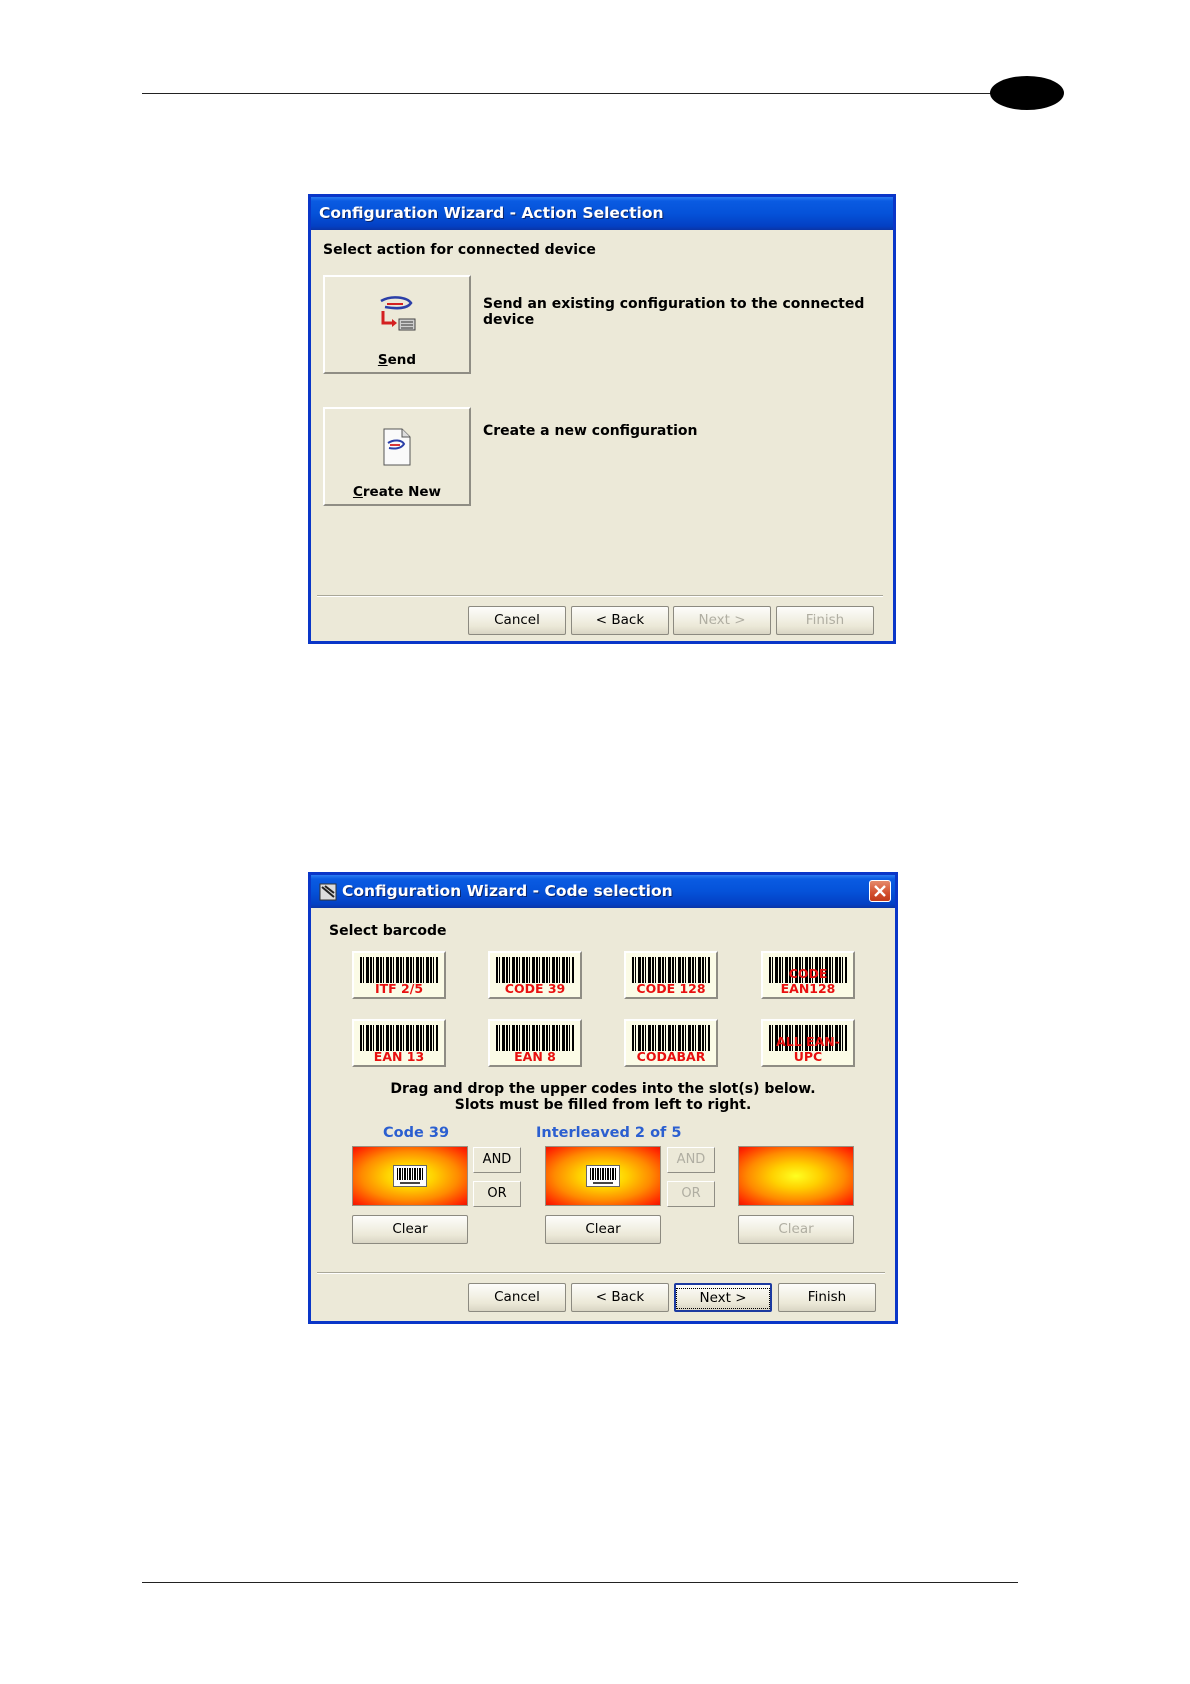 The width and height of the screenshot is (1190, 1684). I want to click on or-button-2: OR, so click(691, 1194).